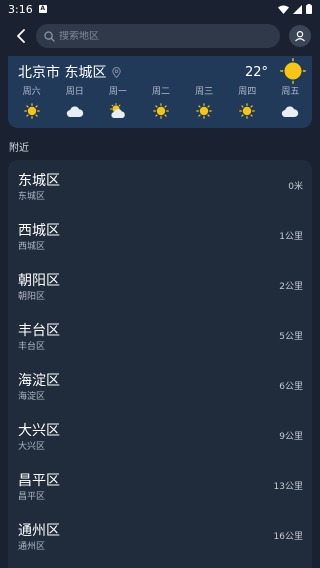 Image resolution: width=320 pixels, height=568 pixels. I want to click on forecast-day-label: 周四, so click(247, 92).